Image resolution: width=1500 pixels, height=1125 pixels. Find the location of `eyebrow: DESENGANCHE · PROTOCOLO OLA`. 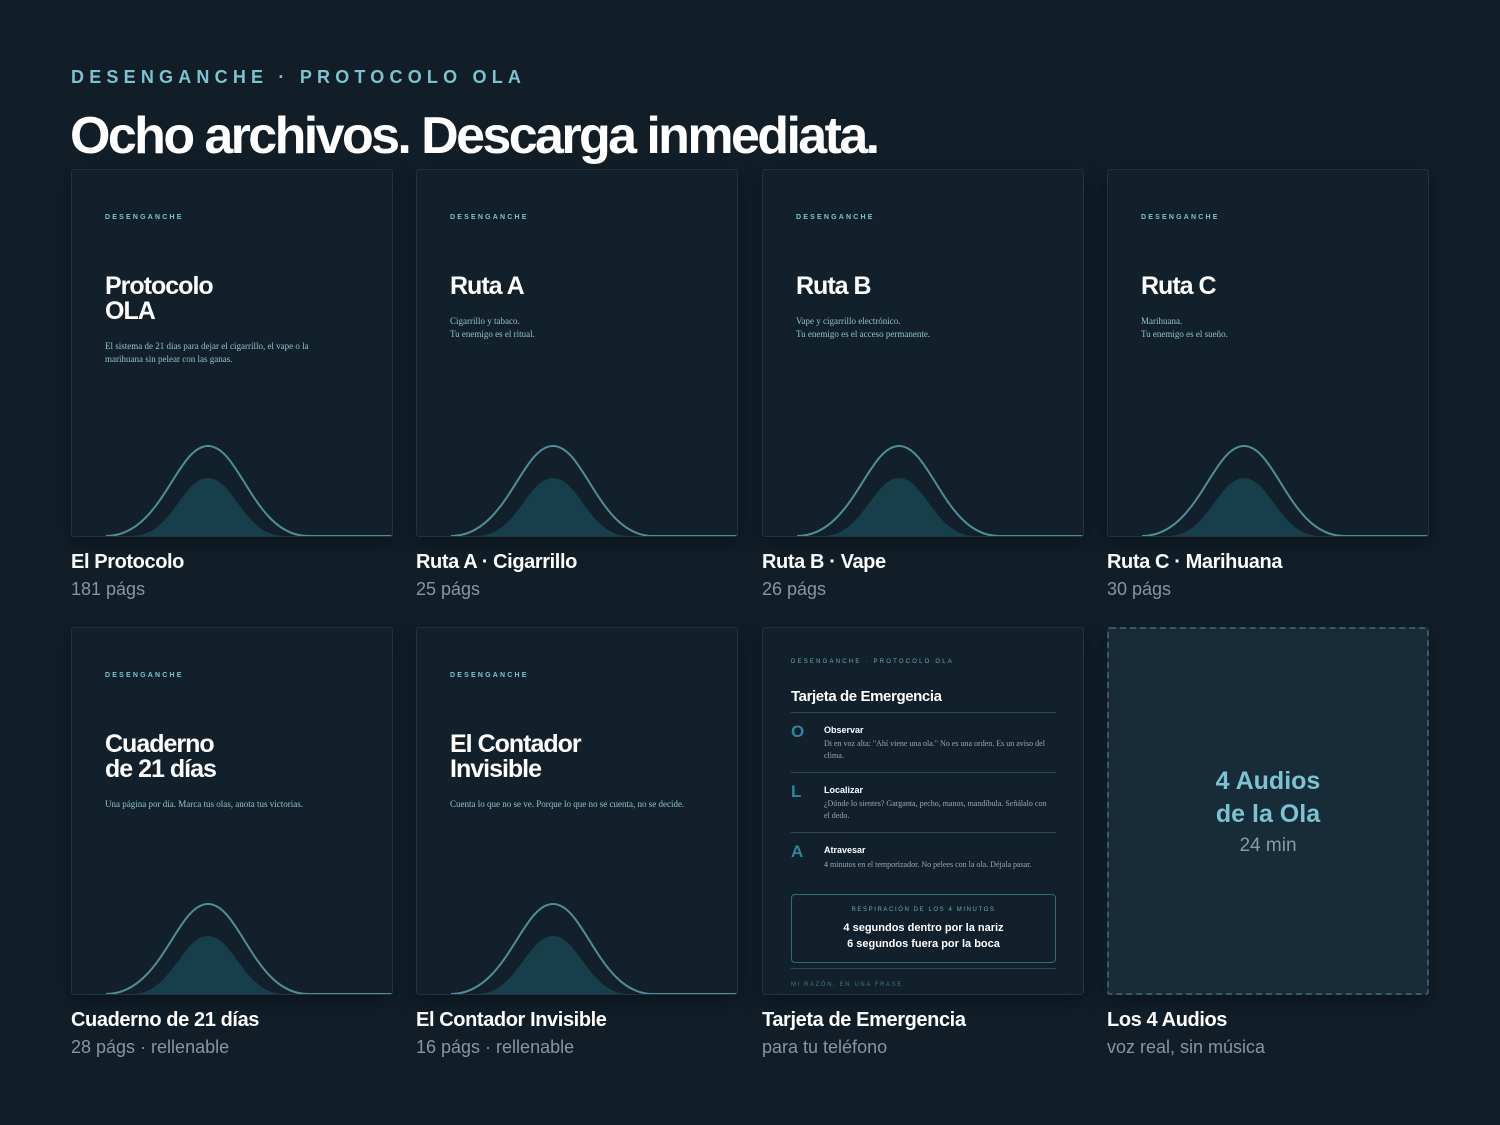

eyebrow: DESENGANCHE · PROTOCOLO OLA is located at coordinates (299, 77).